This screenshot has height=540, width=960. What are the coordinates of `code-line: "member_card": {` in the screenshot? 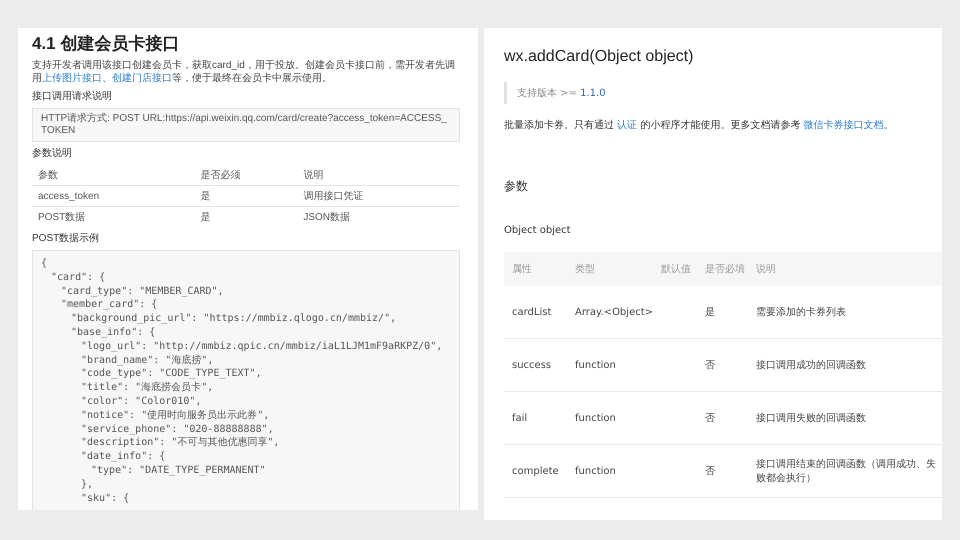 It's located at (109, 305).